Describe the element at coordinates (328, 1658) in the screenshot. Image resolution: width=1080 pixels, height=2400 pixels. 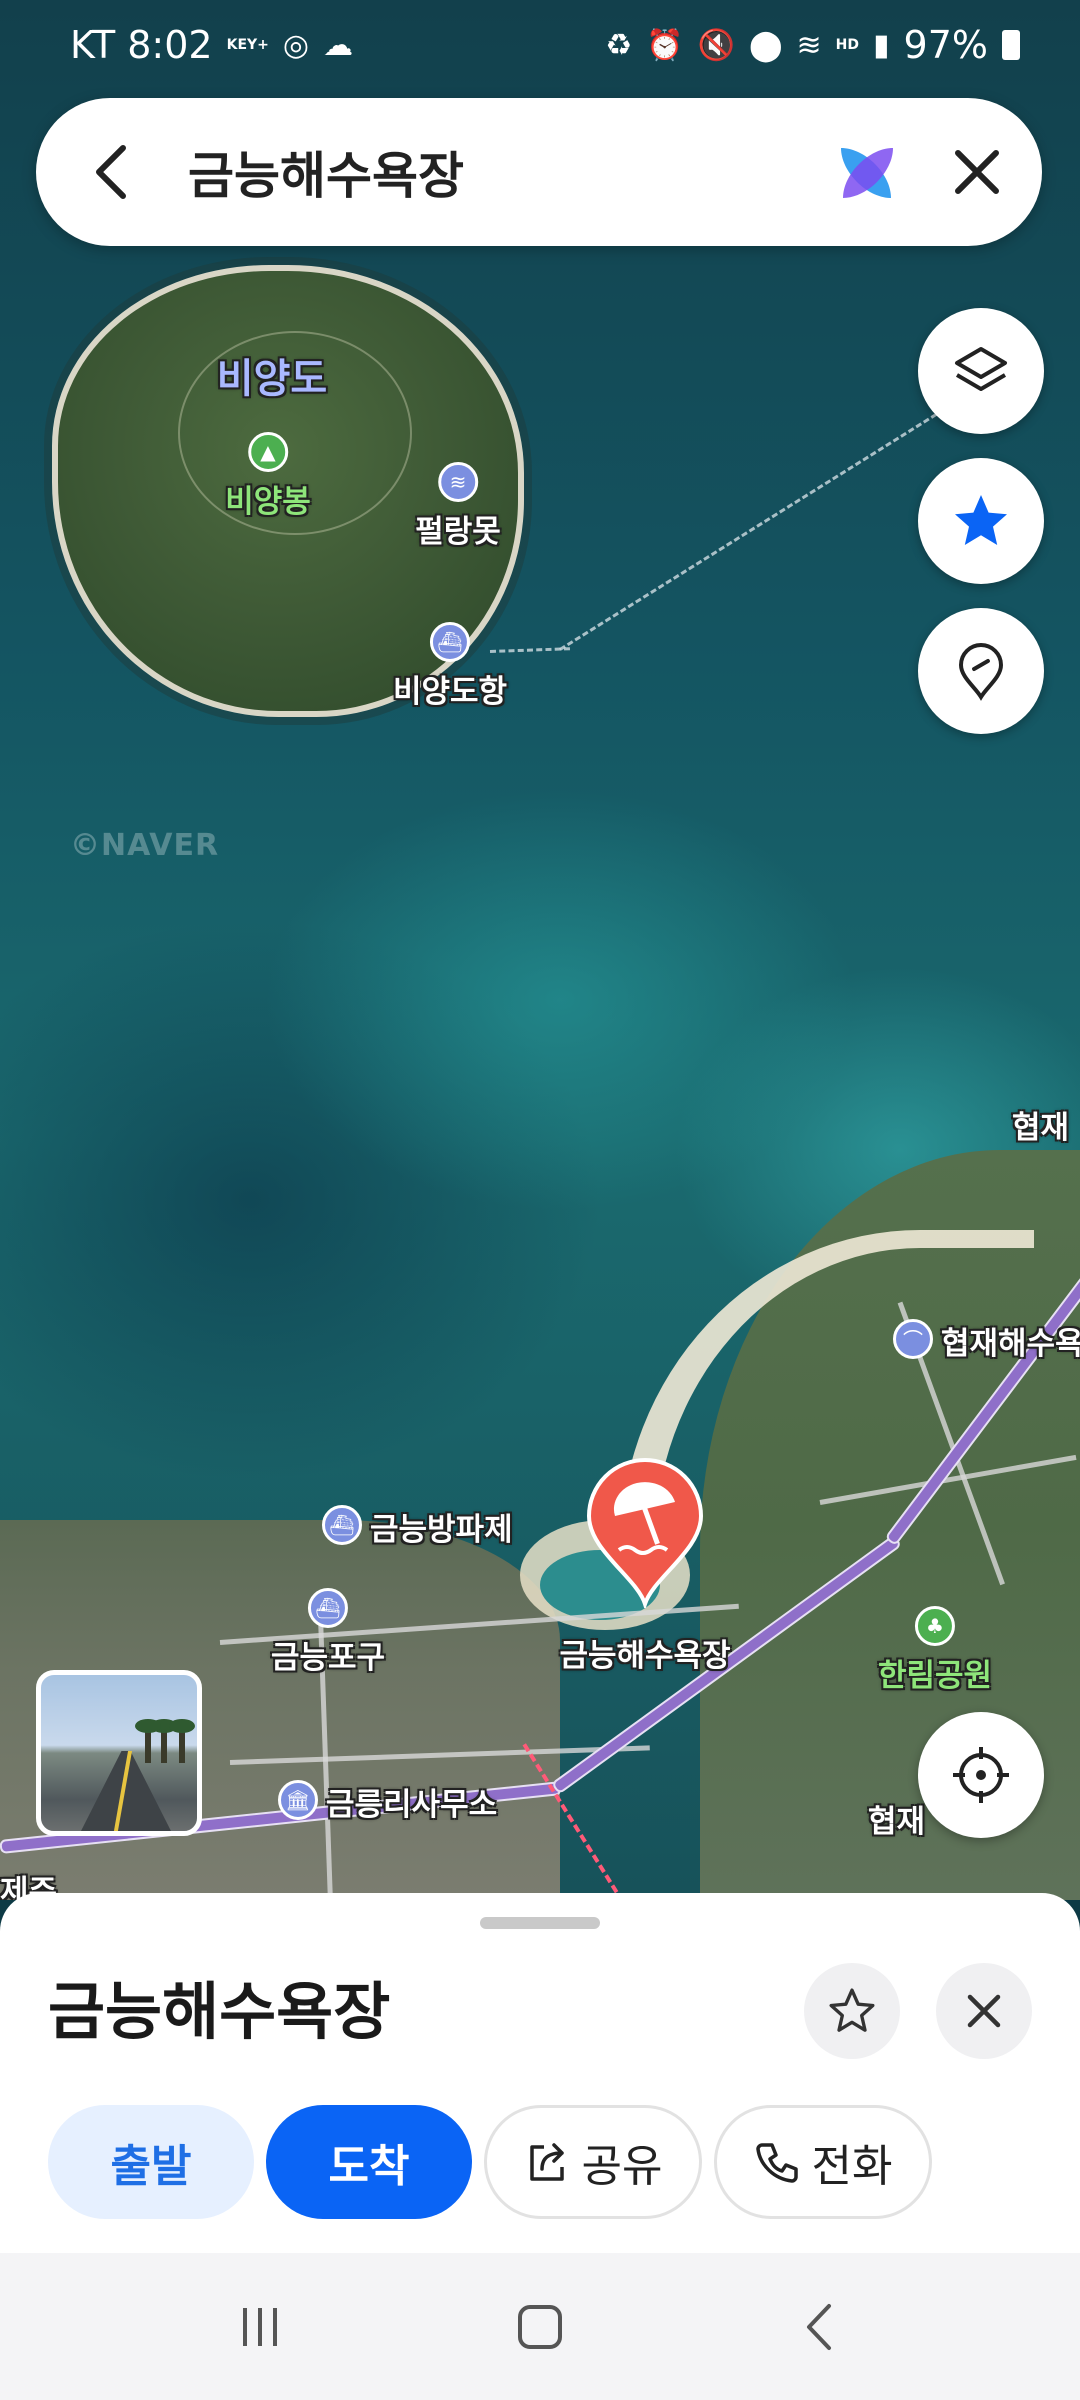
I see `port2-label: 금능포구` at that location.